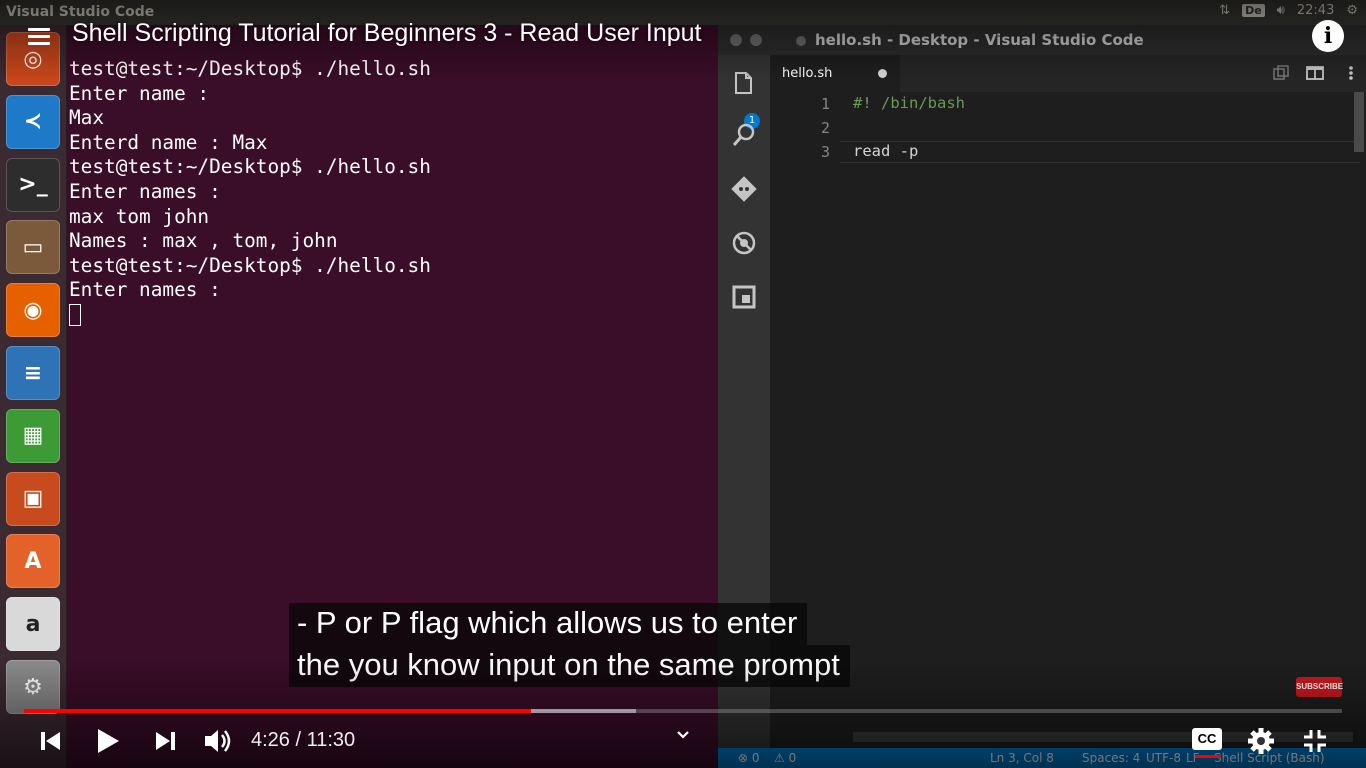 The width and height of the screenshot is (1366, 768). I want to click on vertical-scrollbar, so click(1359, 122).